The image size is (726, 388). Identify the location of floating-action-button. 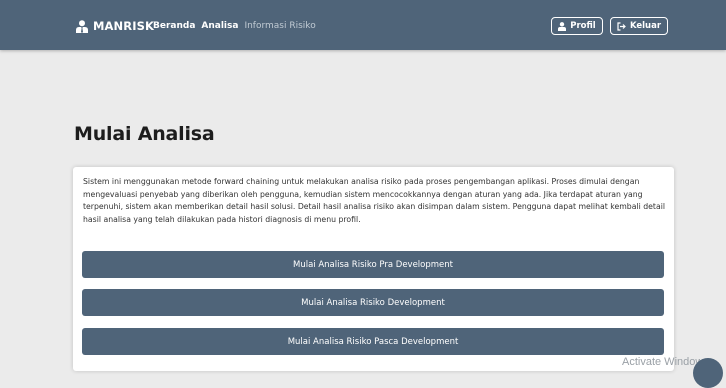
(708, 373).